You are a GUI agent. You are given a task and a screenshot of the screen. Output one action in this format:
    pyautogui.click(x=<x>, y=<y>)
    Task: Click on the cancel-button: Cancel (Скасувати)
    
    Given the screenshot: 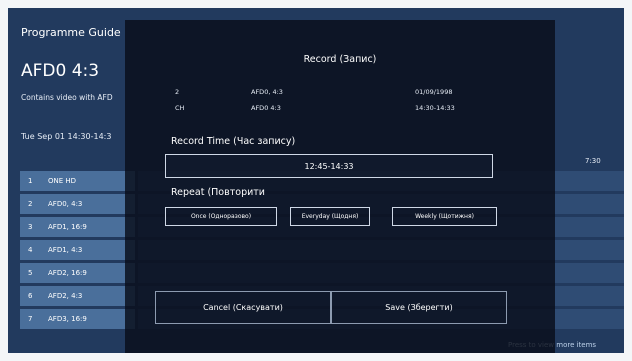 What is the action you would take?
    pyautogui.click(x=243, y=307)
    